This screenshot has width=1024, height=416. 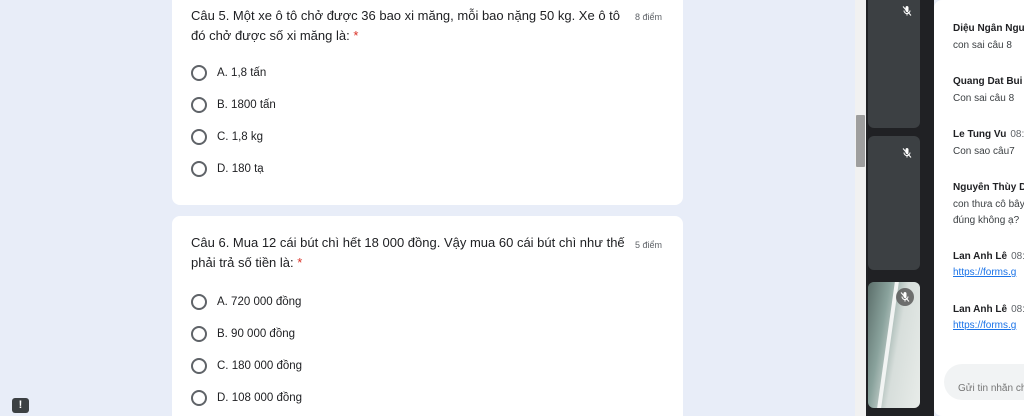 What do you see at coordinates (260, 366) in the screenshot?
I see `option-label: C. 180 000 đồng` at bounding box center [260, 366].